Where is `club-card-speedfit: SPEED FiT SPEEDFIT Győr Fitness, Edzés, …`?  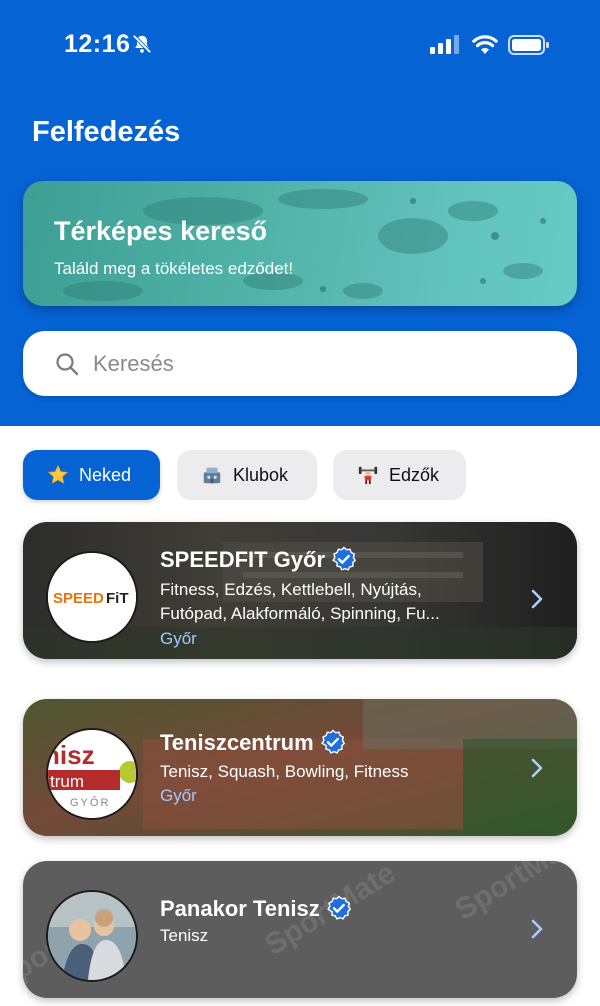 club-card-speedfit: SPEED FiT SPEEDFIT Győr Fitness, Edzés, … is located at coordinates (300, 590).